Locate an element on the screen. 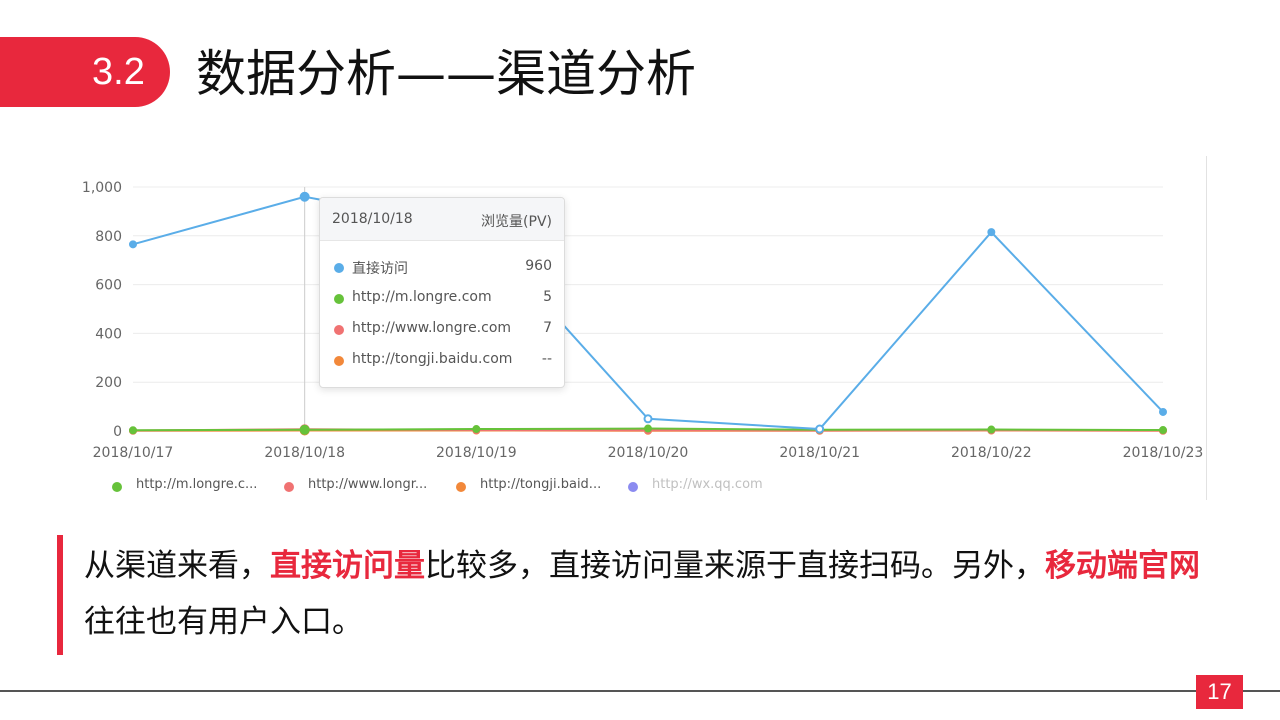  footer-divider is located at coordinates (640, 691).